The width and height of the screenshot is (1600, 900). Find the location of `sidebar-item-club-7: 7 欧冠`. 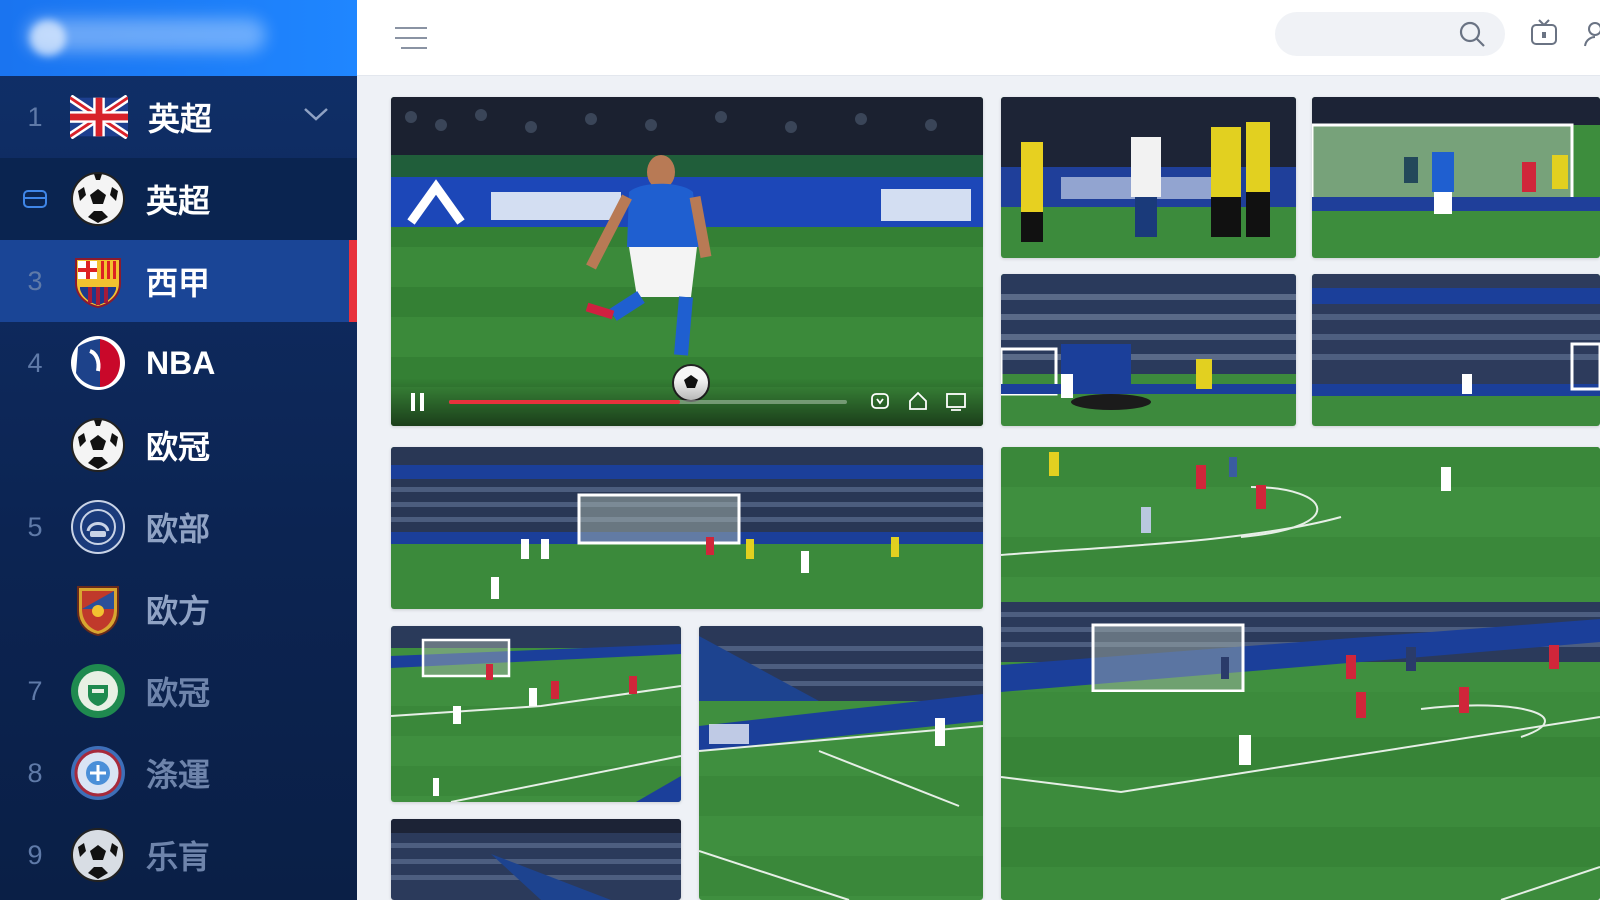

sidebar-item-club-7: 7 欧冠 is located at coordinates (178, 691).